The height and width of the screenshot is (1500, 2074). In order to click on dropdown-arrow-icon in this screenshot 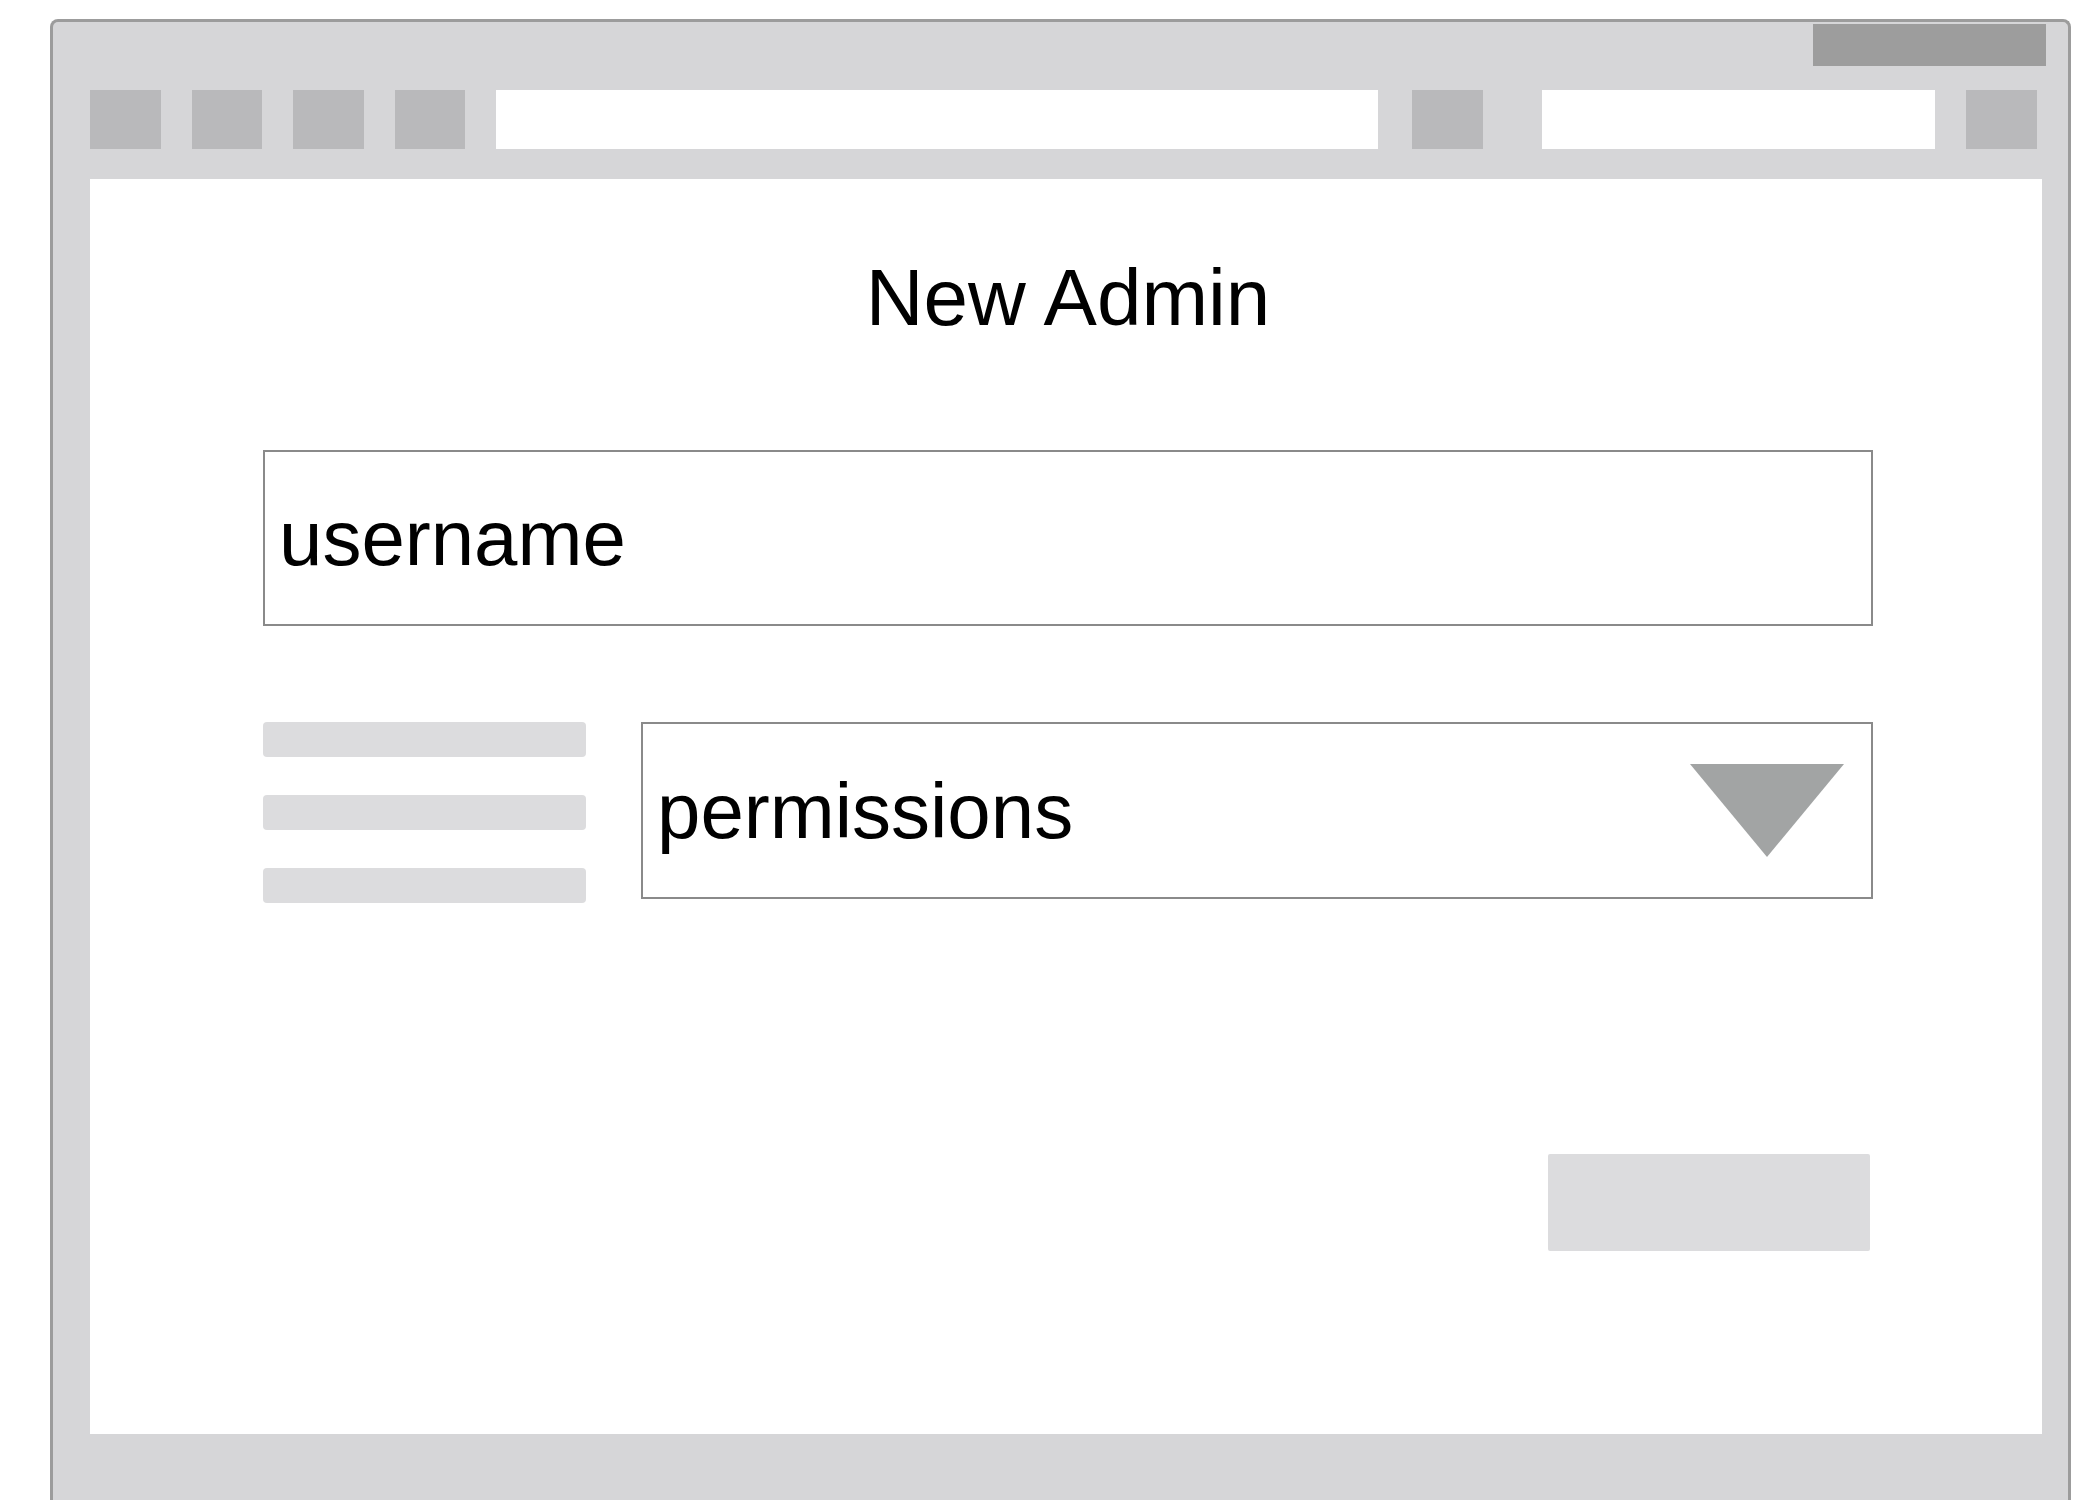, I will do `click(1767, 810)`.